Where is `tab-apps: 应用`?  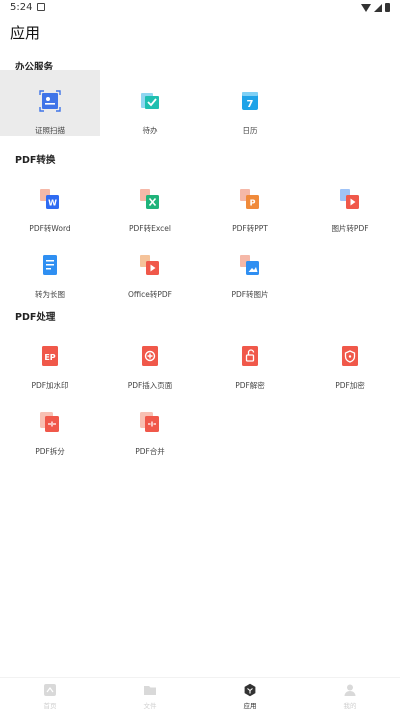 tab-apps: 应用 is located at coordinates (250, 694).